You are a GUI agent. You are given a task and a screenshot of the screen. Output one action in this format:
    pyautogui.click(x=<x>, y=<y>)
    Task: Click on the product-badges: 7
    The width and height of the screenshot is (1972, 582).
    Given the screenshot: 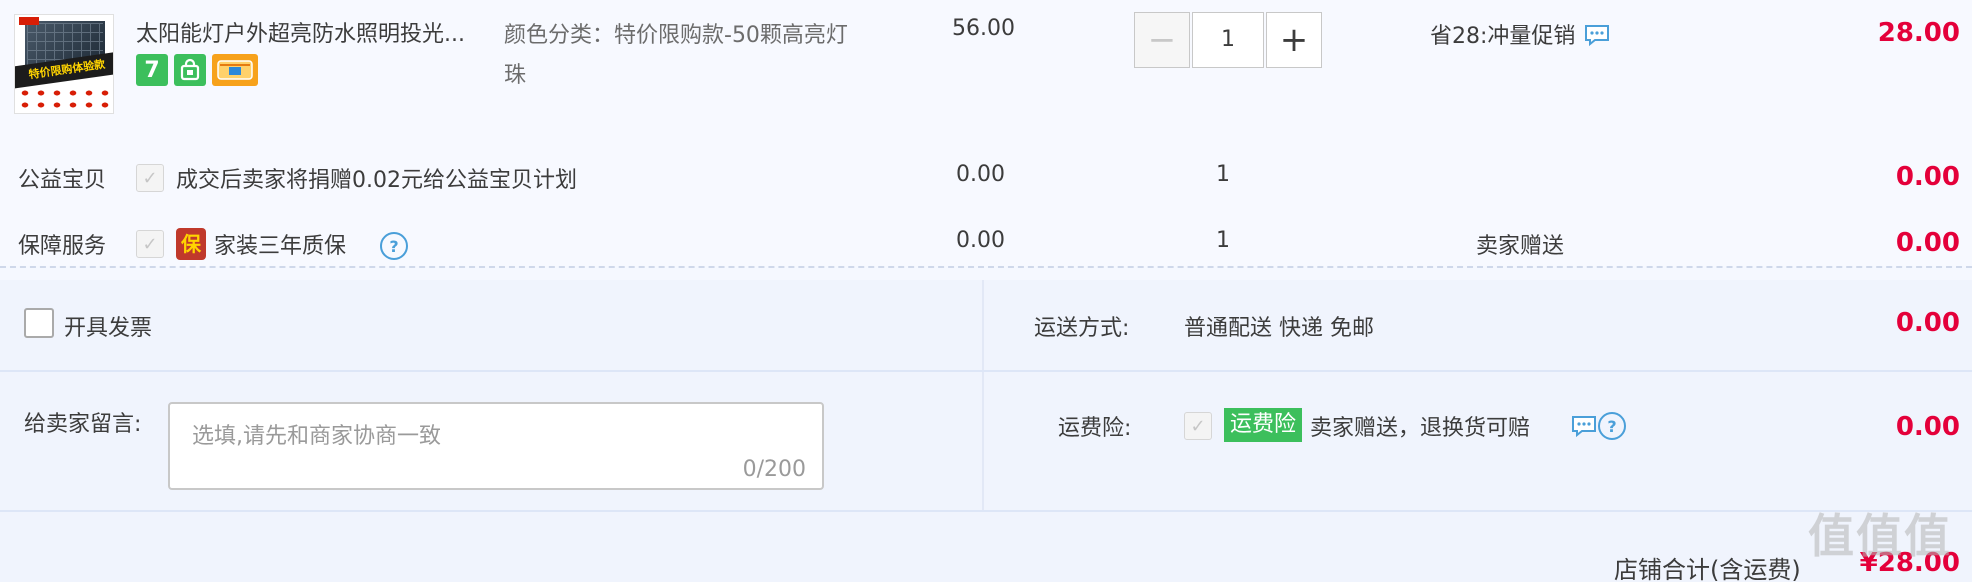 What is the action you would take?
    pyautogui.click(x=197, y=70)
    